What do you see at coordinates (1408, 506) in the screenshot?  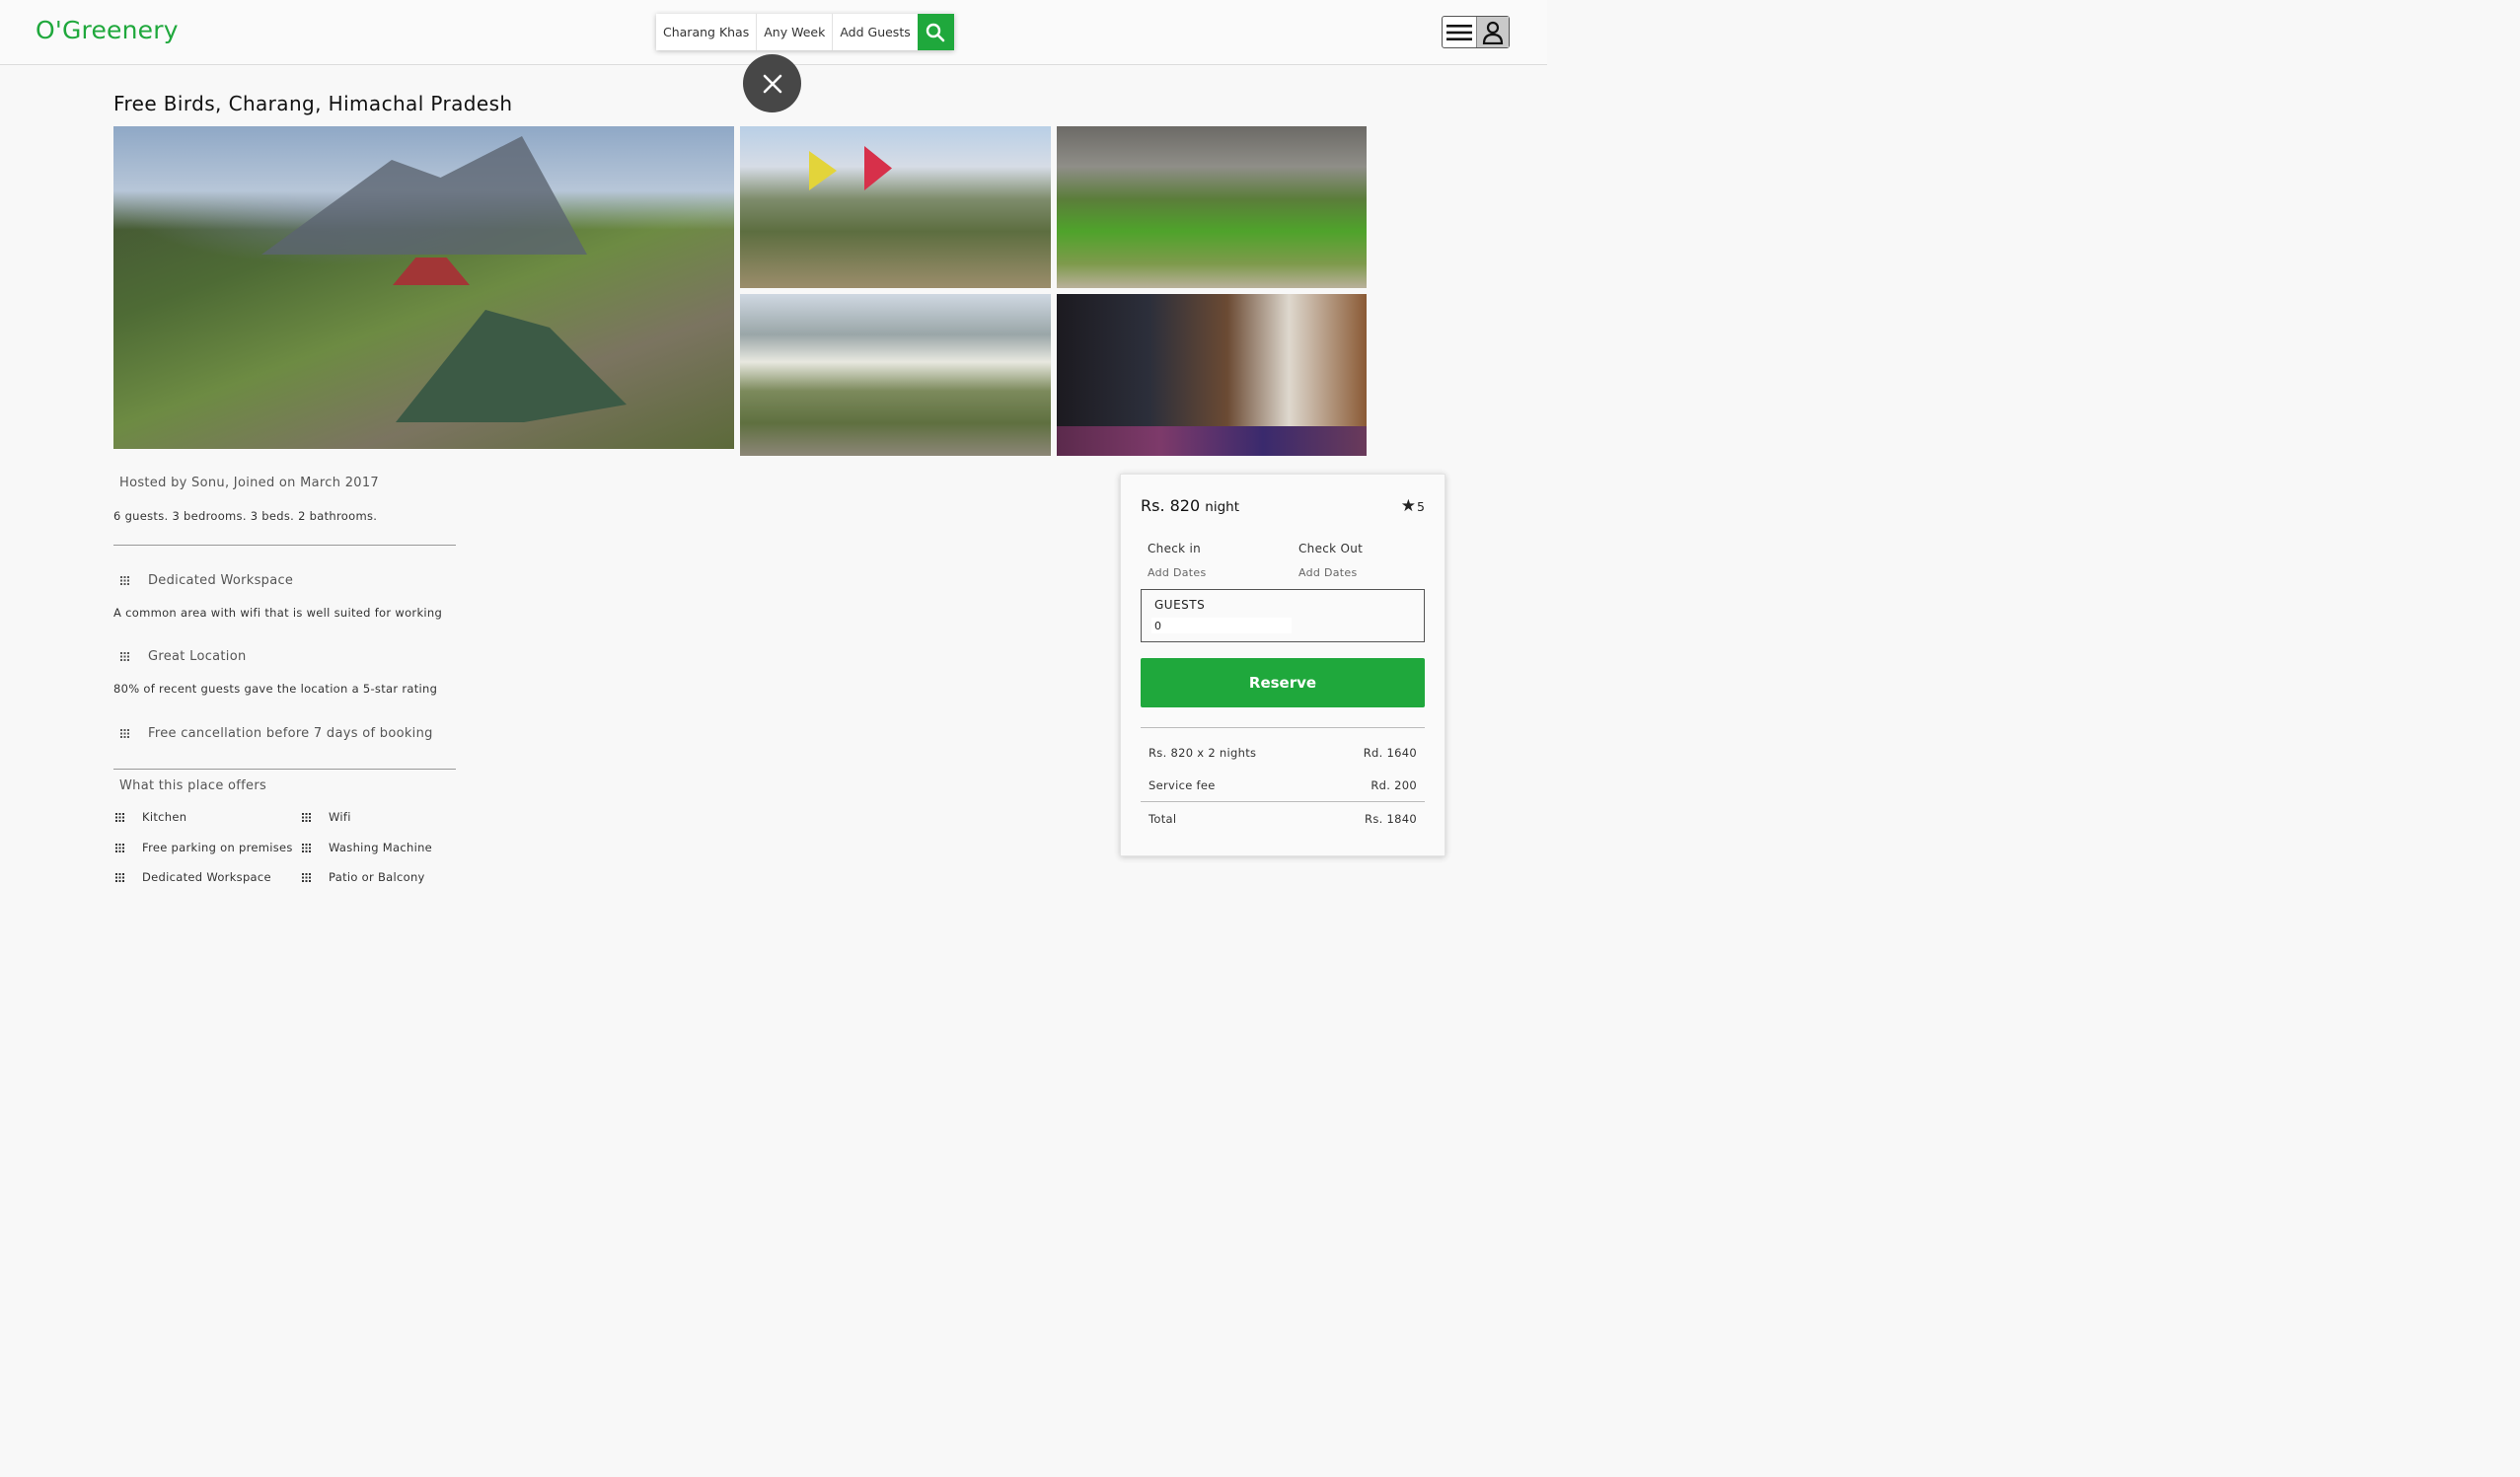 I see `star-icon: ★` at bounding box center [1408, 506].